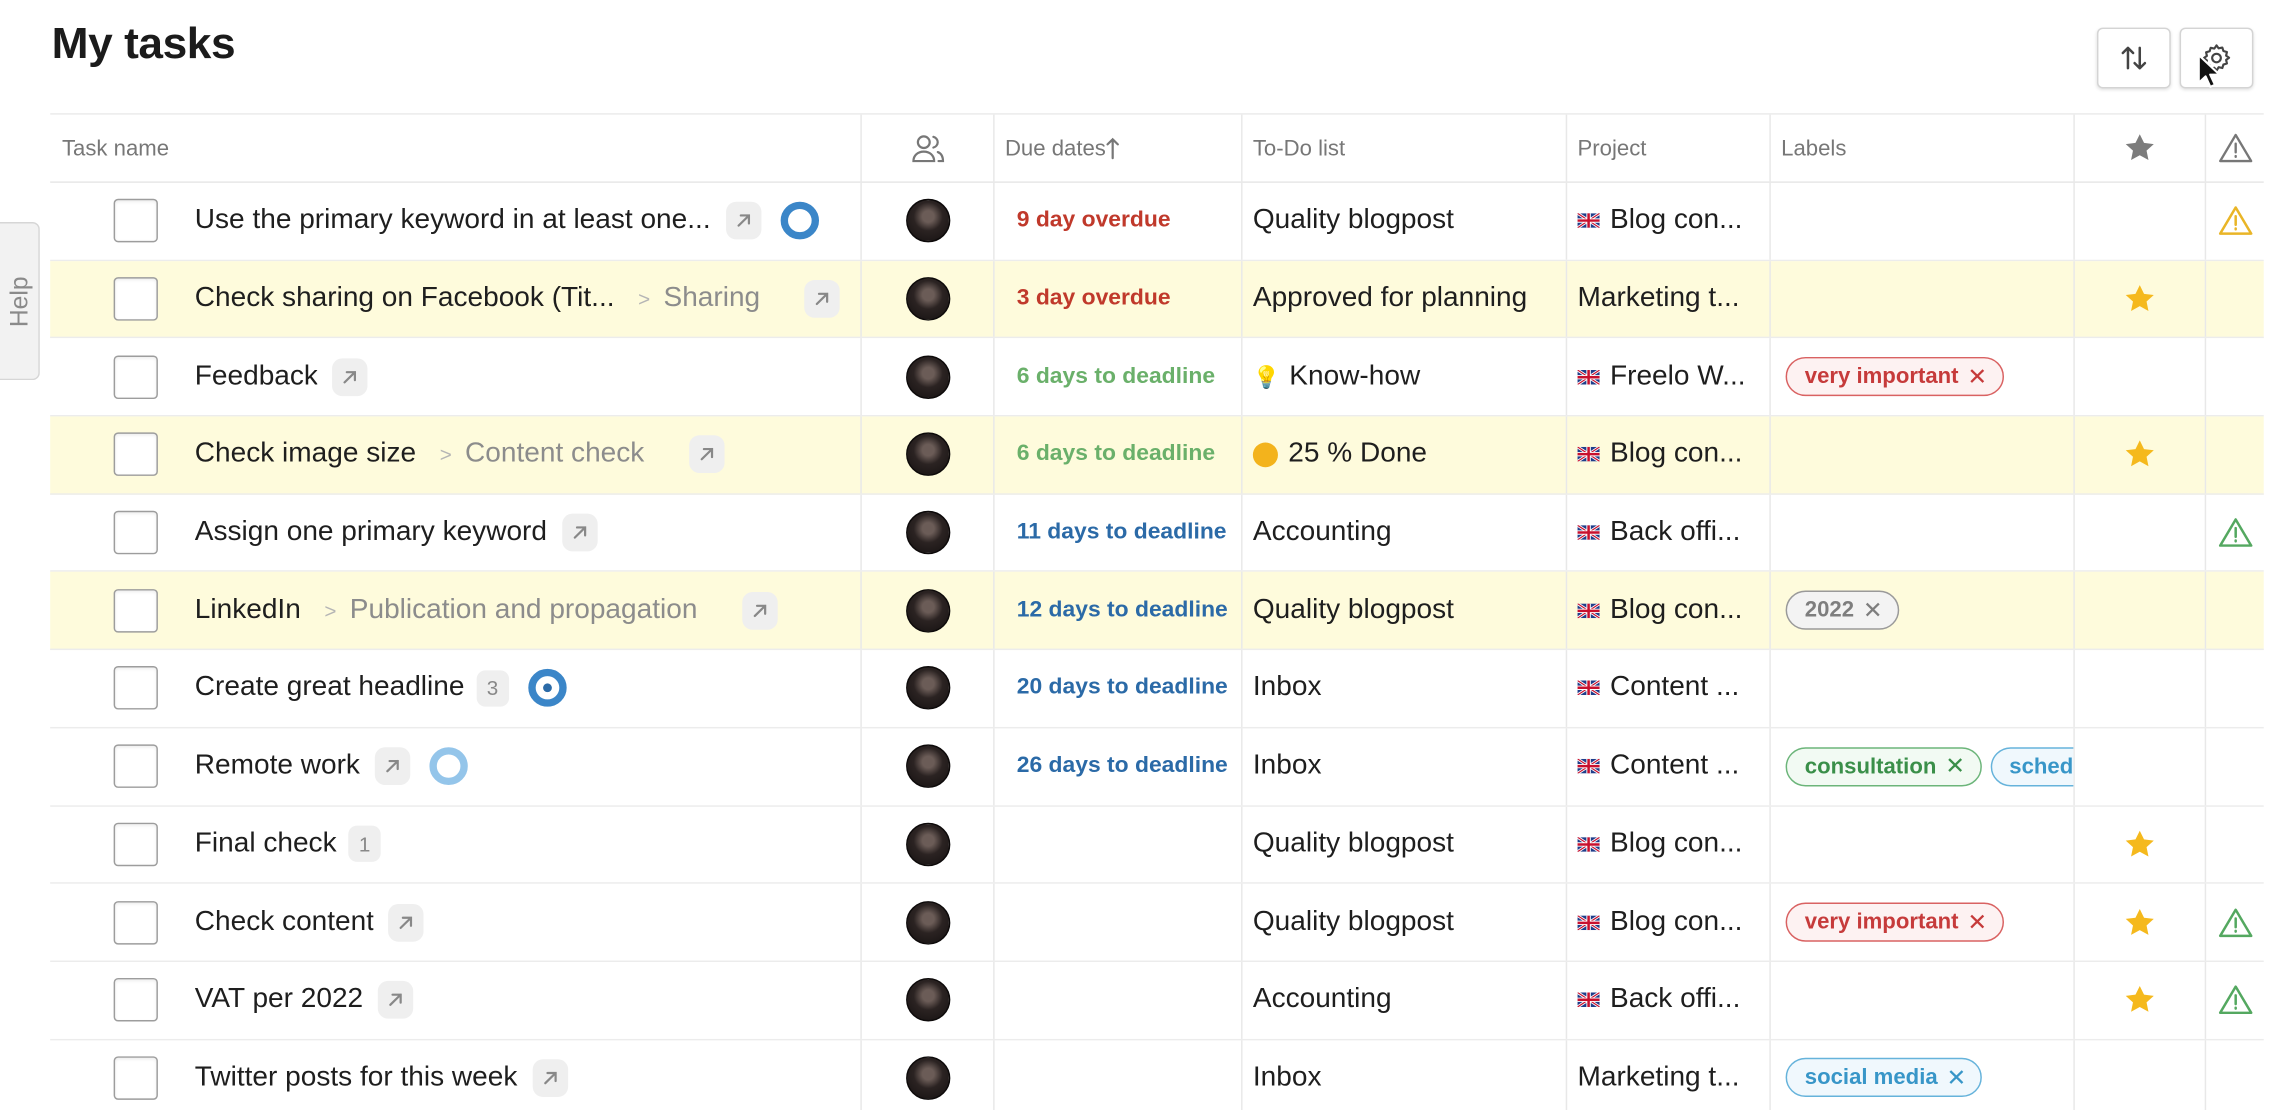 The image size is (2280, 1110). I want to click on column-header-task-name: Task name, so click(455, 148).